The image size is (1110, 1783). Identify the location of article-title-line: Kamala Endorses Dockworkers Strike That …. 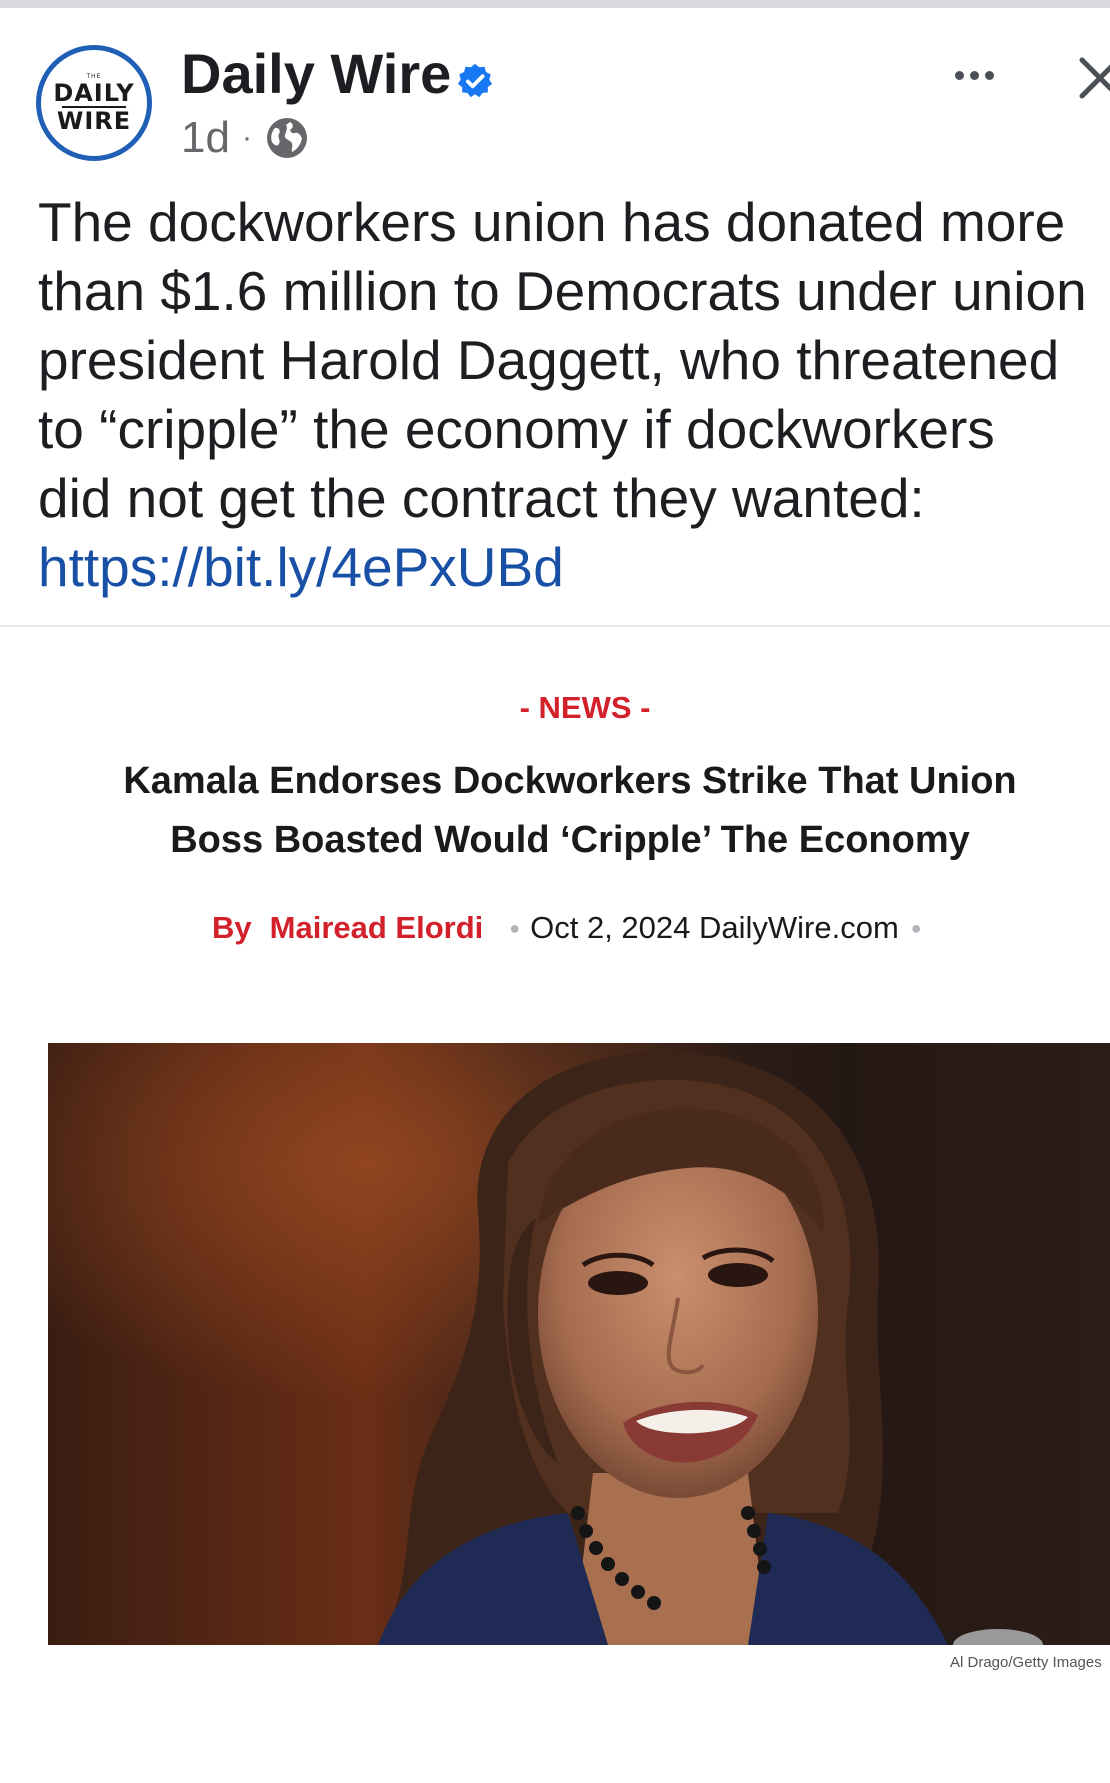
(570, 781).